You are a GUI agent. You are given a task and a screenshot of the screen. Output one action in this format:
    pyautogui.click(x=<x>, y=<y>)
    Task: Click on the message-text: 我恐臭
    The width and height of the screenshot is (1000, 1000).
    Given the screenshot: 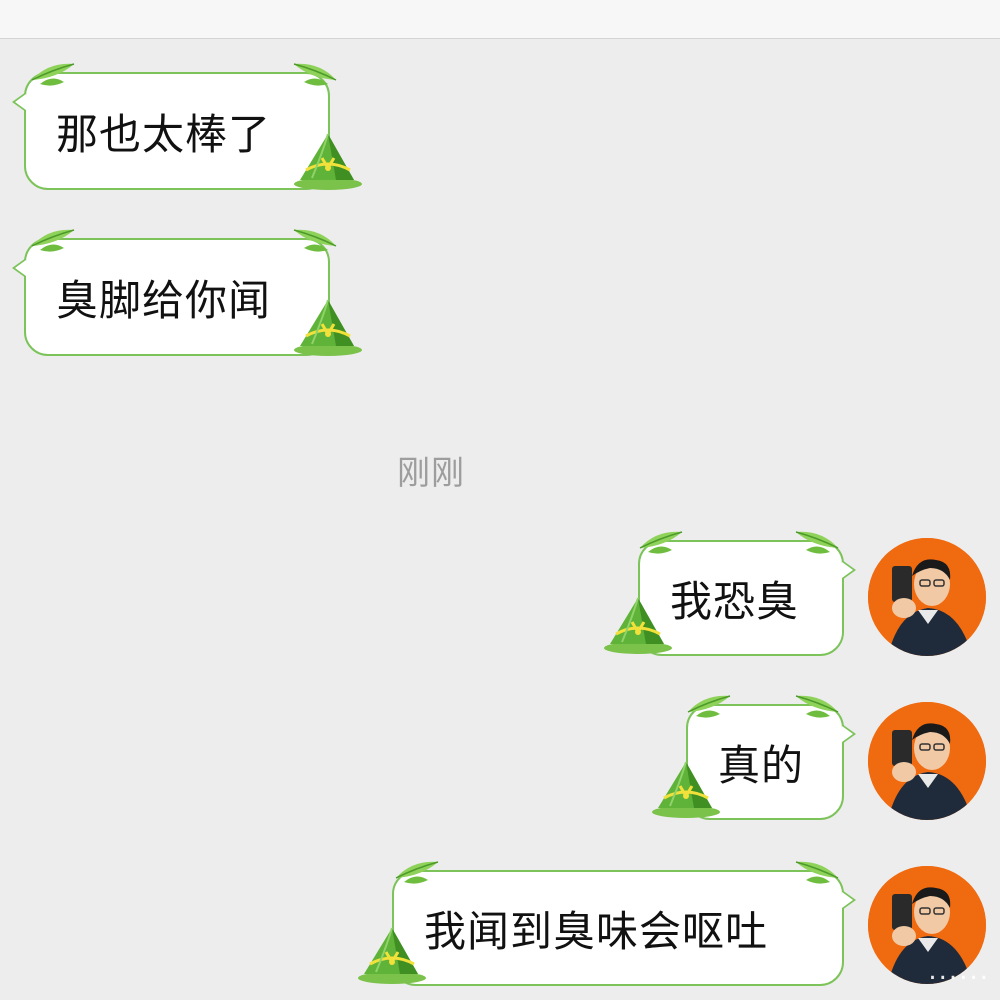 What is the action you would take?
    pyautogui.click(x=735, y=601)
    